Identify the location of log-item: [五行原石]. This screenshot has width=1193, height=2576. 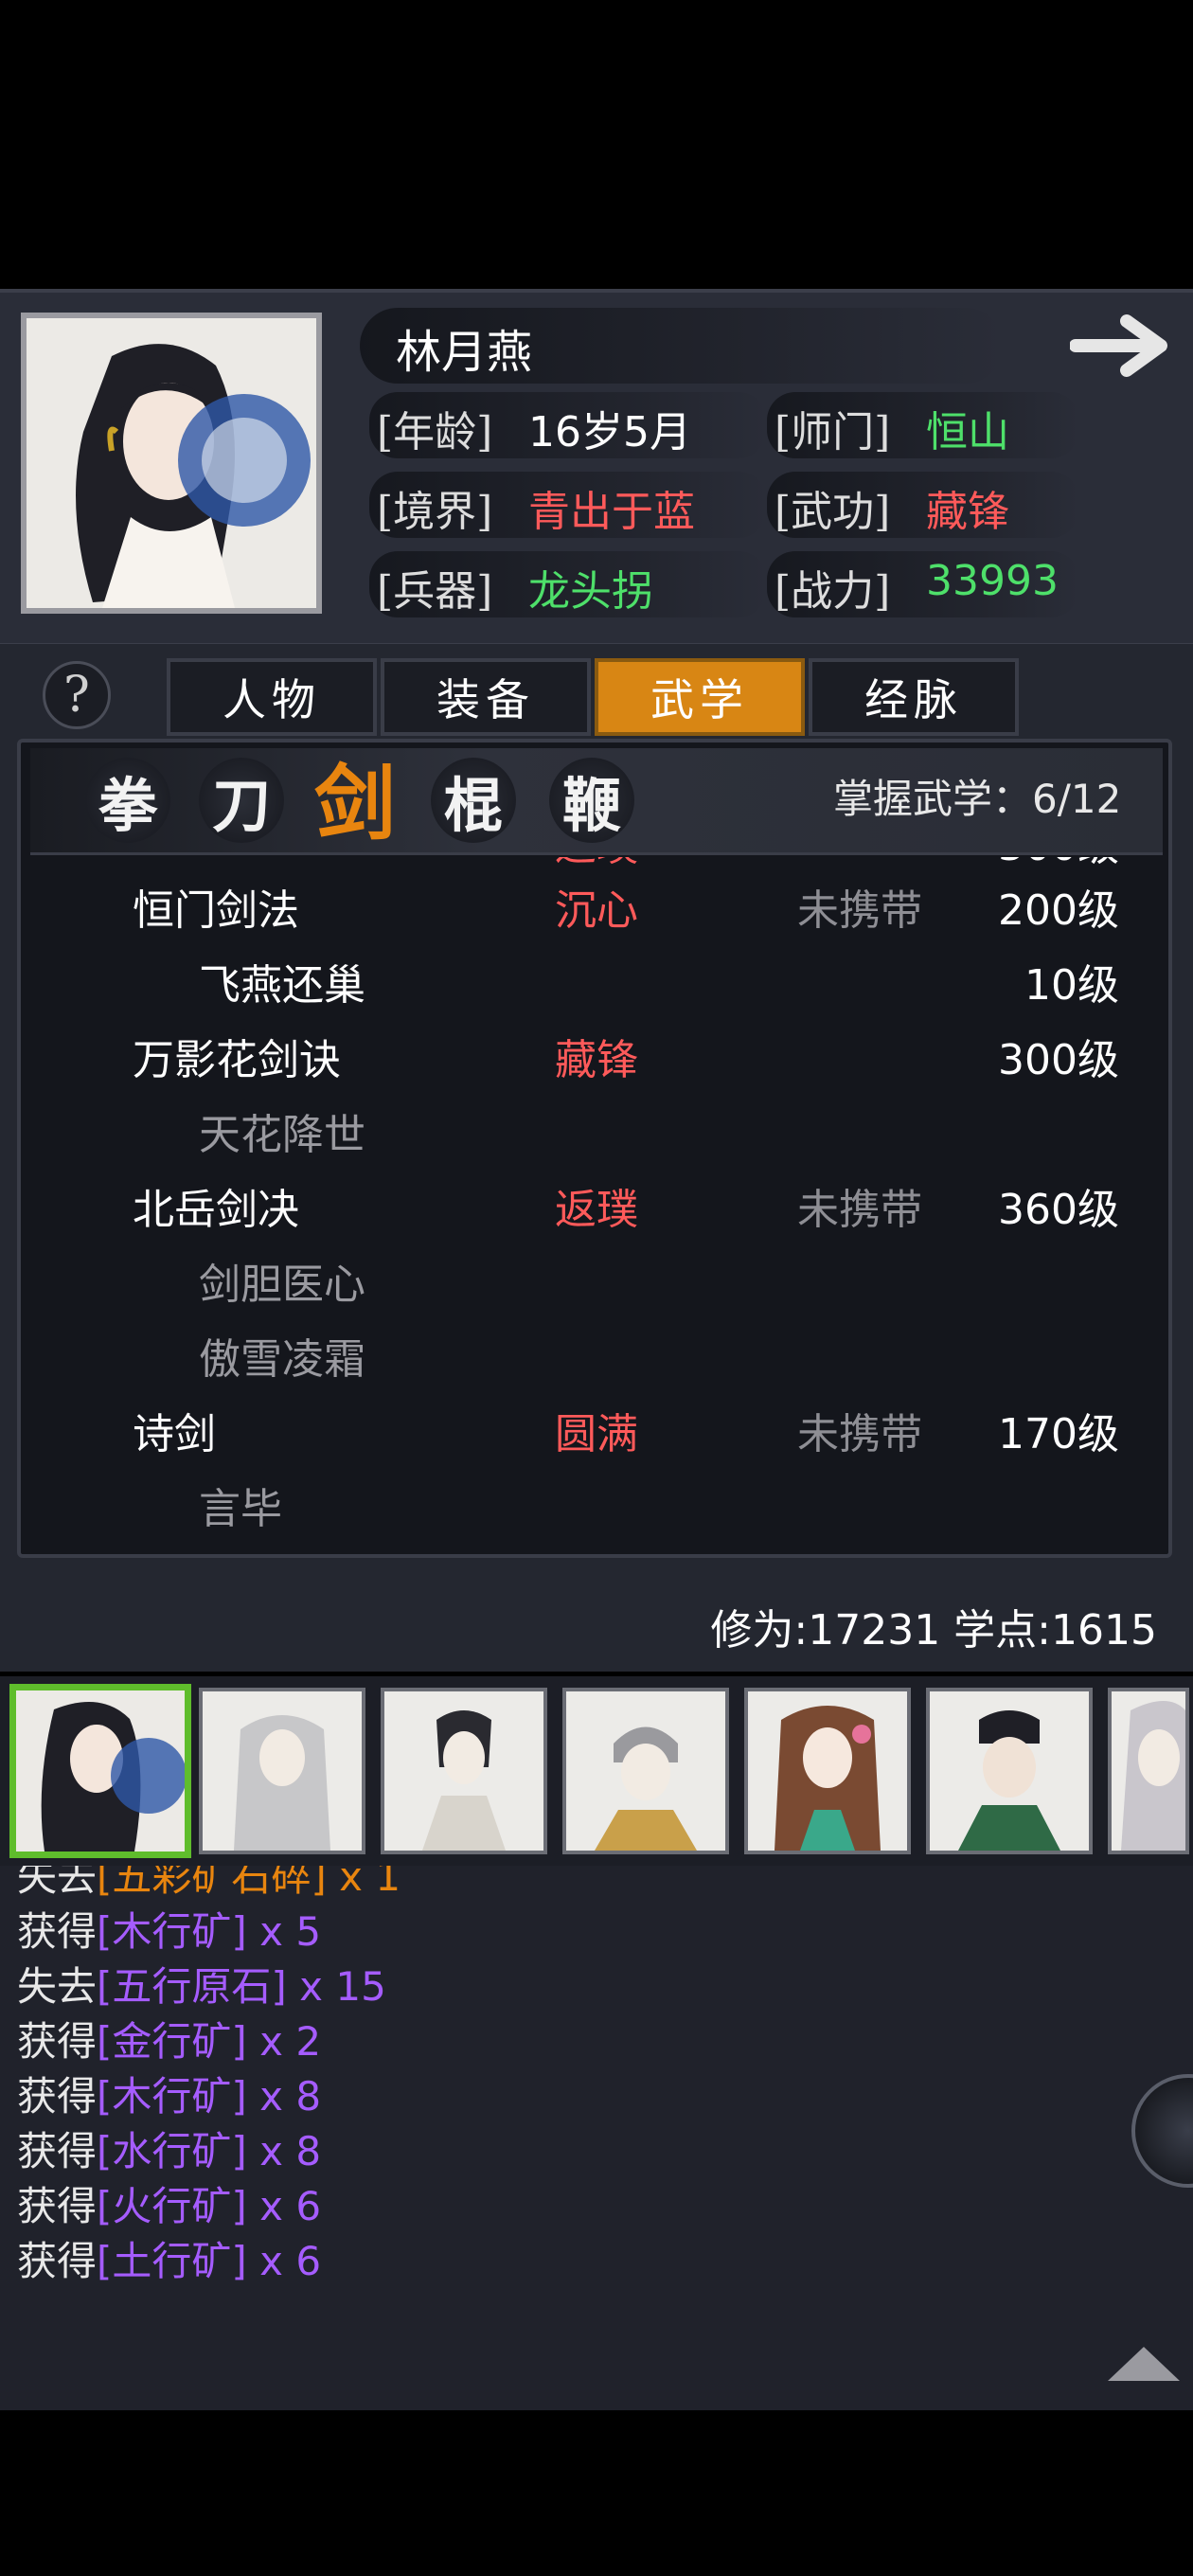
(192, 1986).